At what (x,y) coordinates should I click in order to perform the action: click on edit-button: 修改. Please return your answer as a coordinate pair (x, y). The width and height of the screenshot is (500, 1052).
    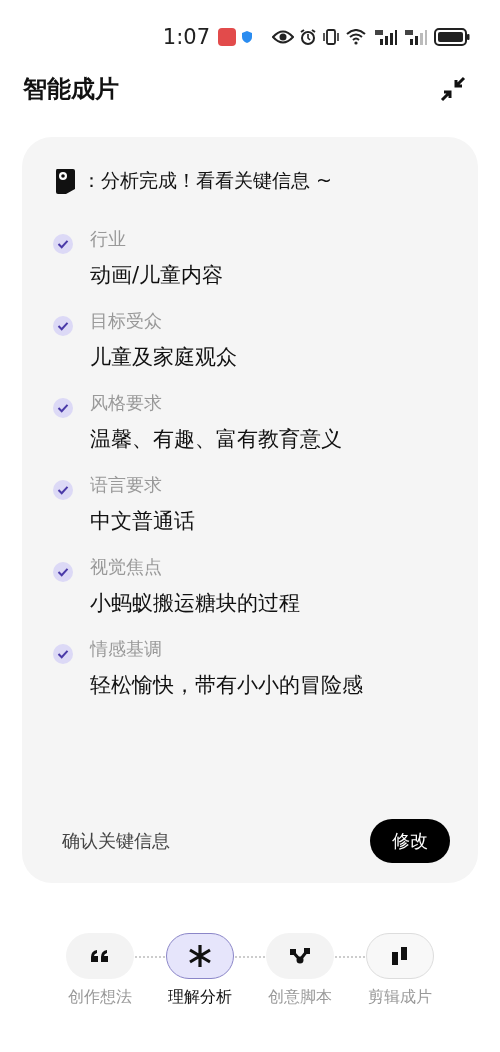
    Looking at the image, I should click on (410, 841).